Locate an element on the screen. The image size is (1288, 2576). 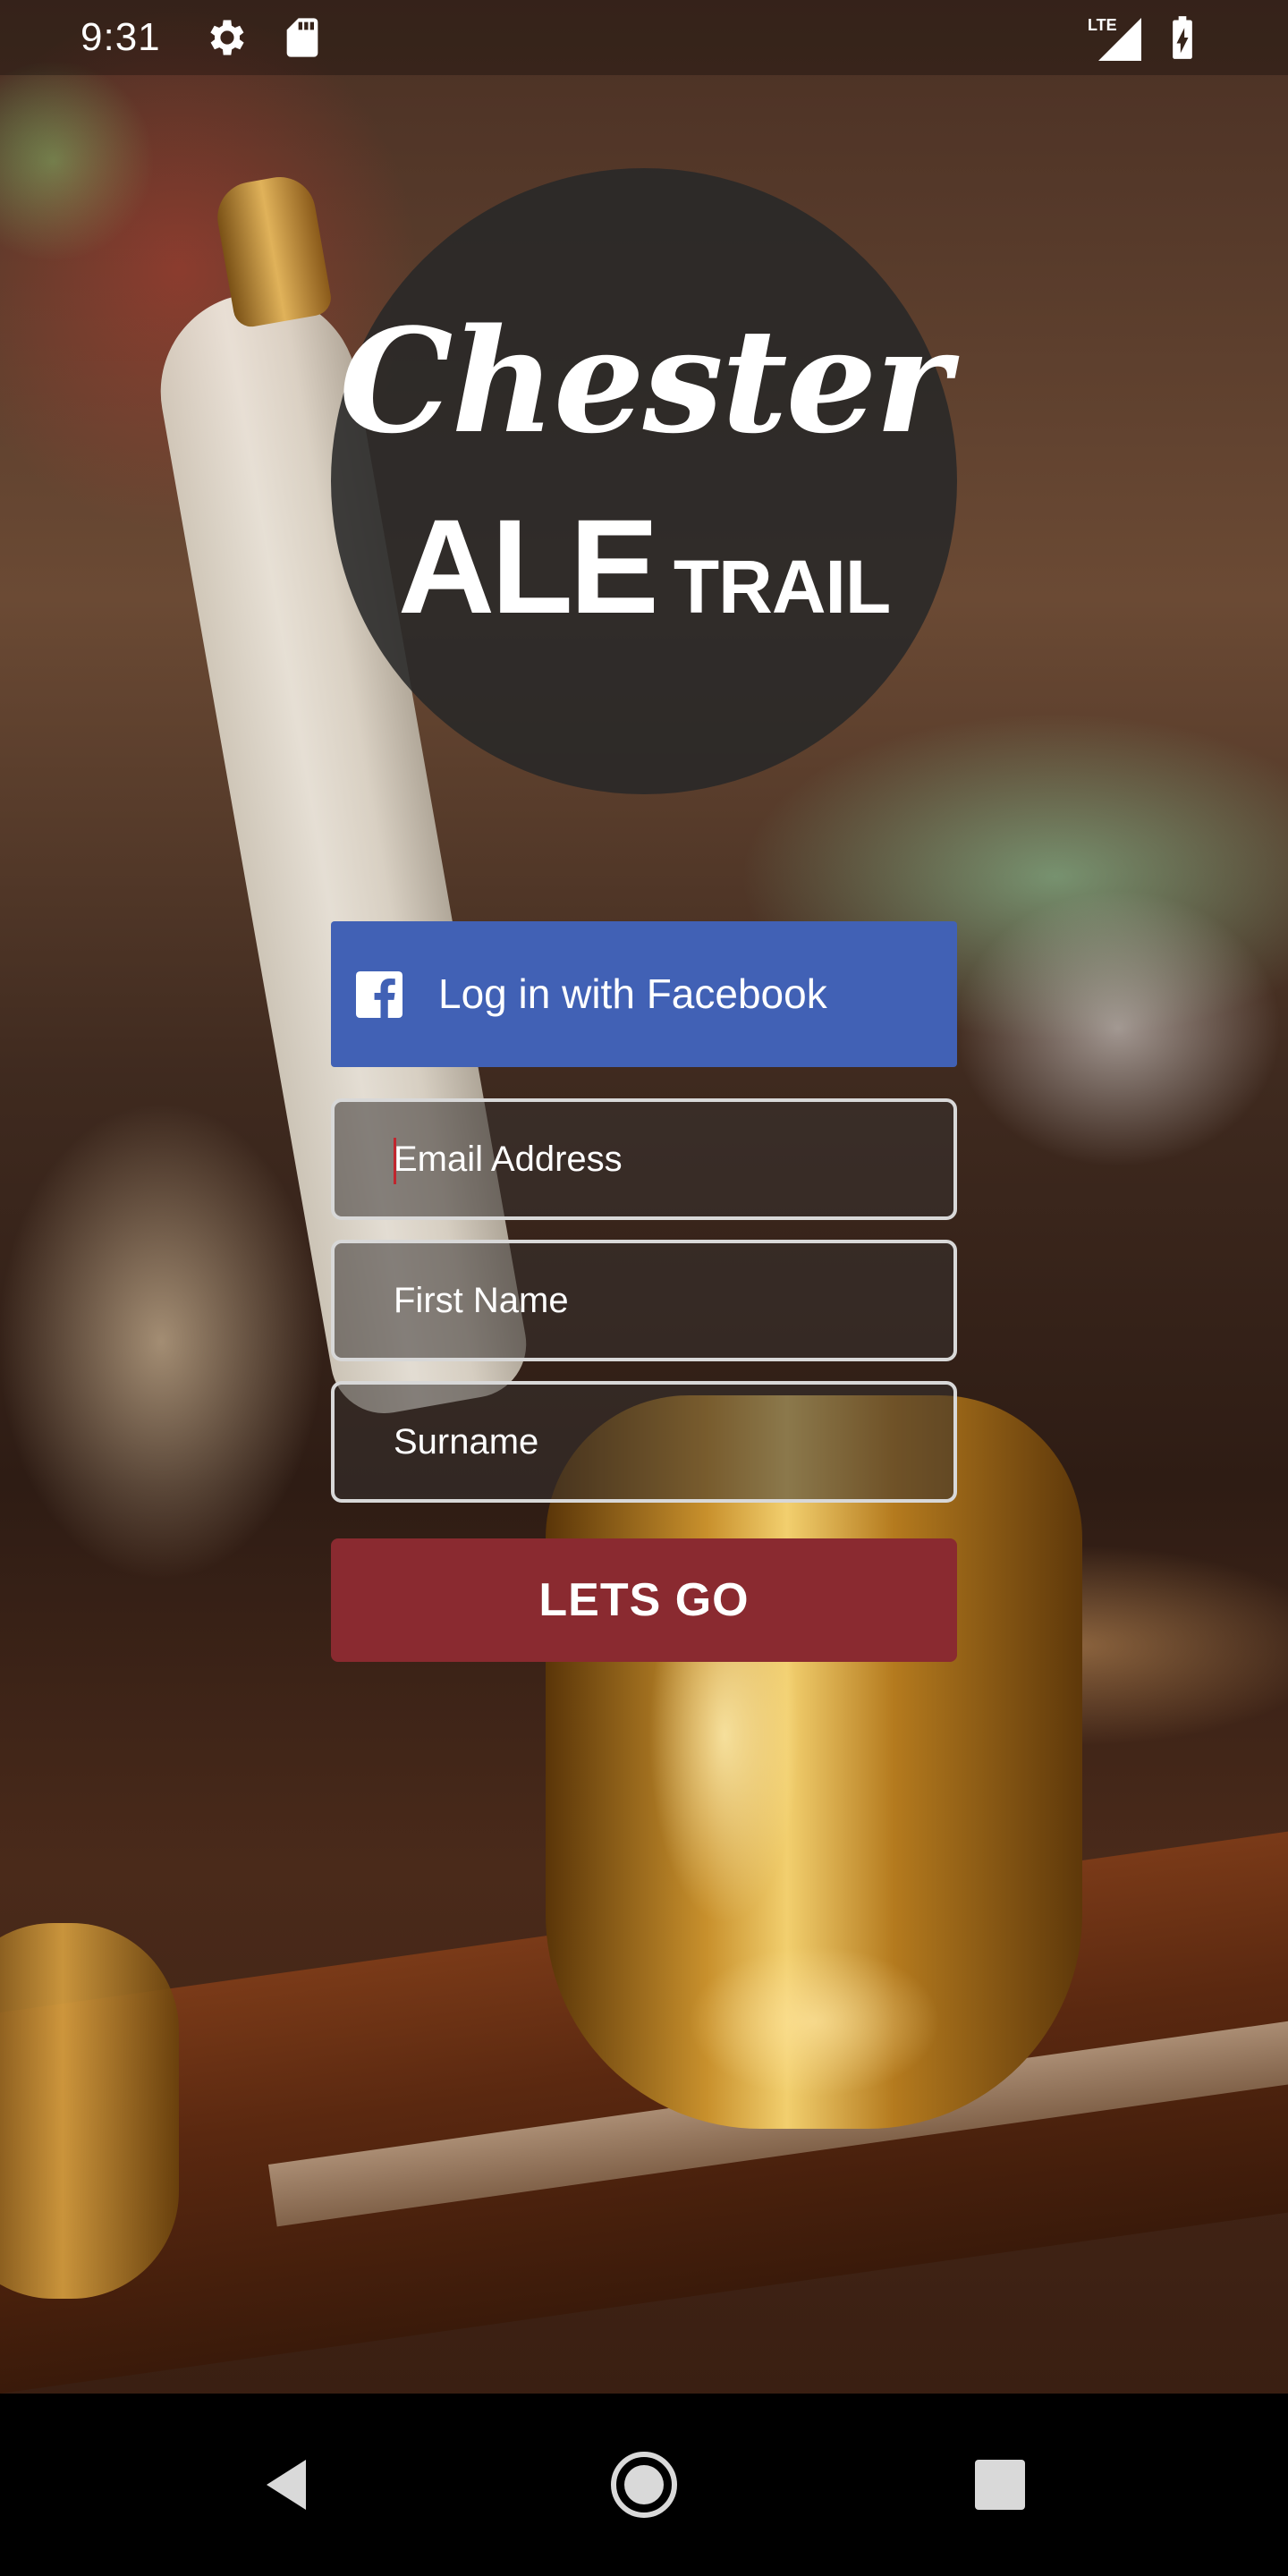
surname-input is located at coordinates (644, 1442).